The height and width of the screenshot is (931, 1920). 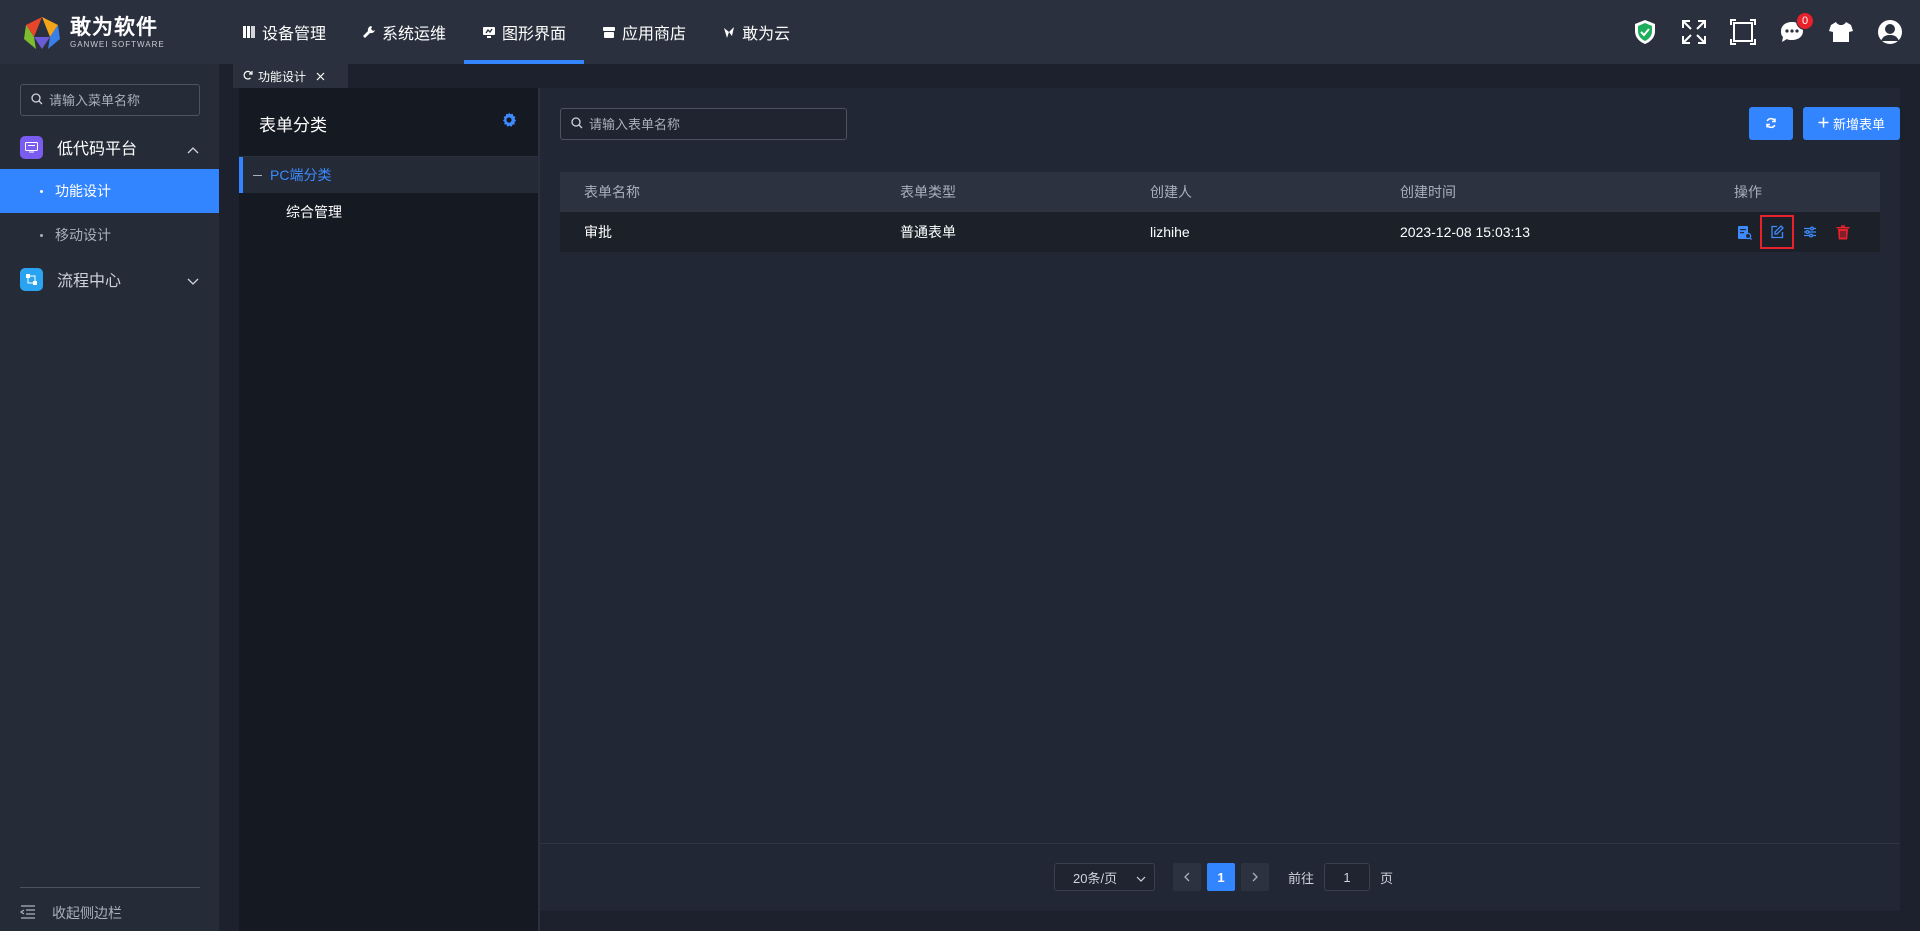 I want to click on nav-item-cloud: 敢为云, so click(x=756, y=32).